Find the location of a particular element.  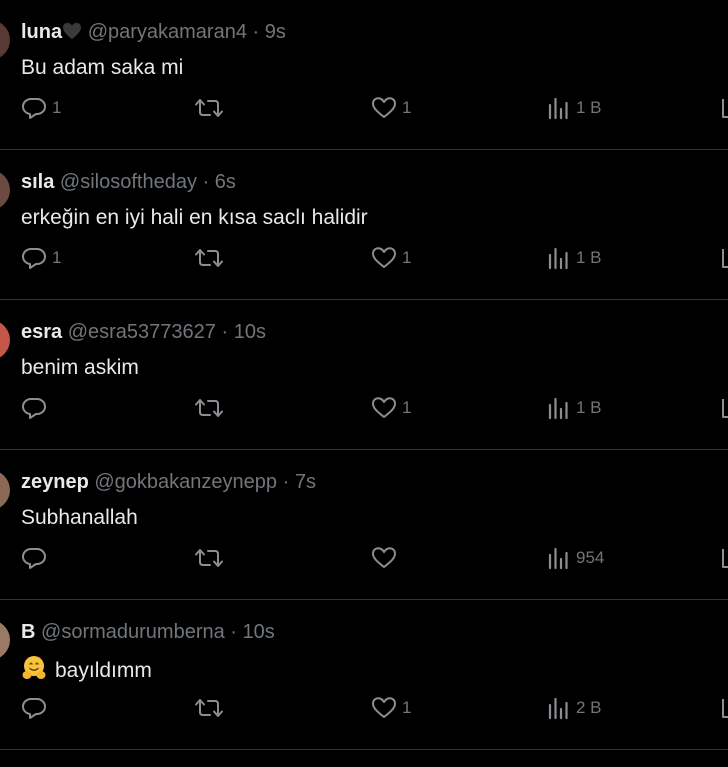

black-heart-icon is located at coordinates (72, 32).